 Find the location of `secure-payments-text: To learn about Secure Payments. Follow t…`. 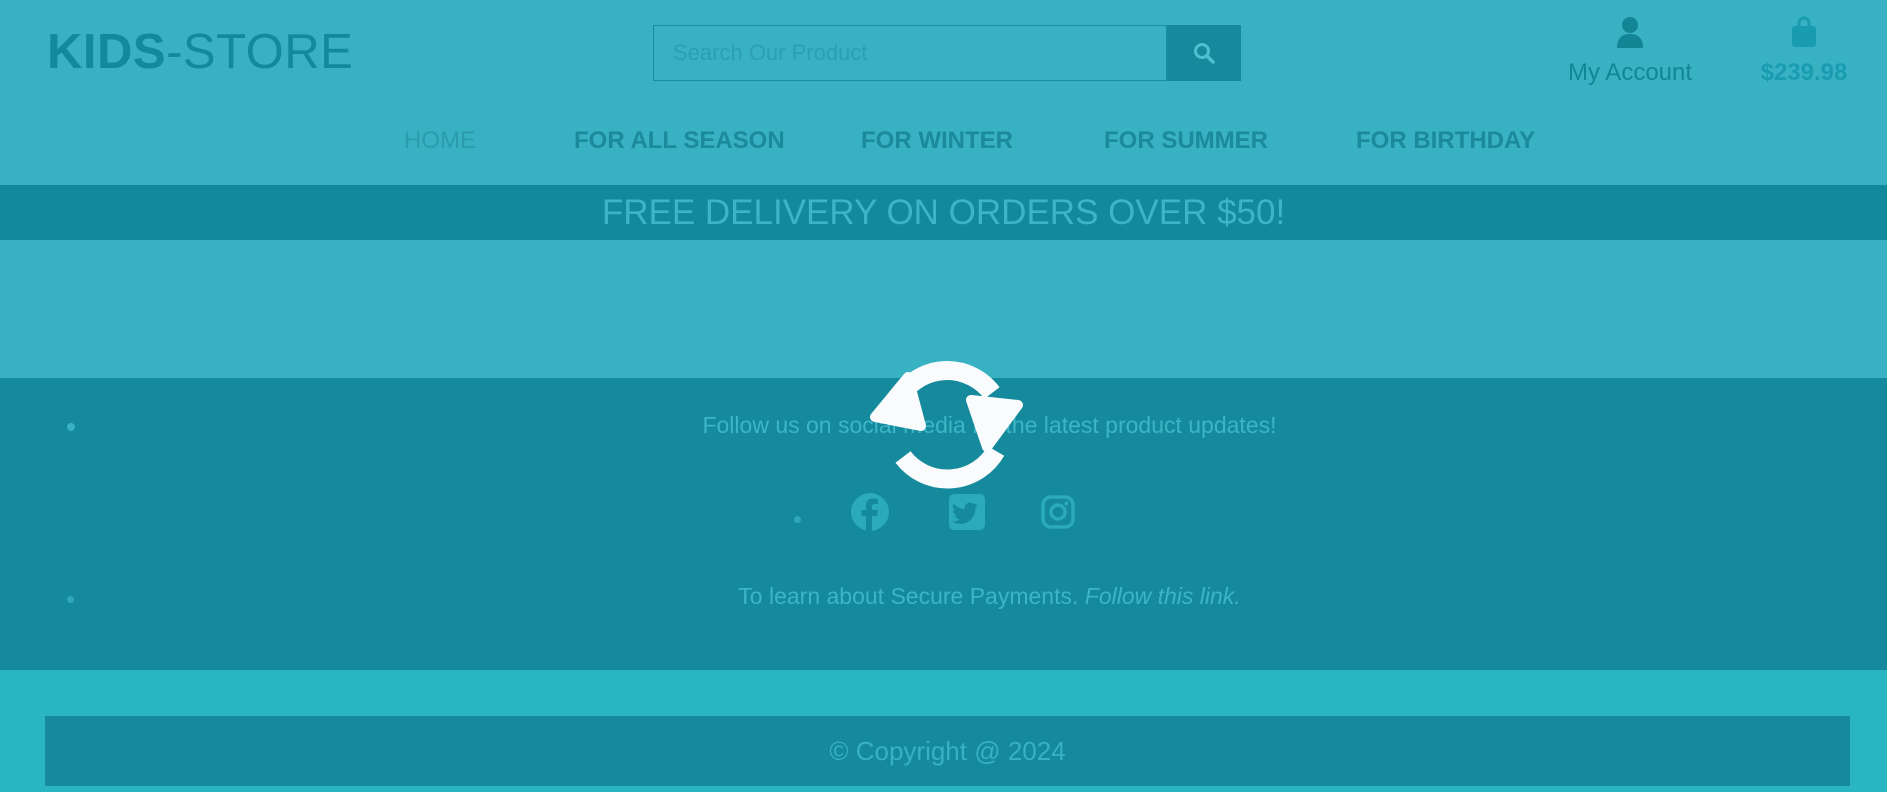

secure-payments-text: To learn about Secure Payments. Follow t… is located at coordinates (943, 596).